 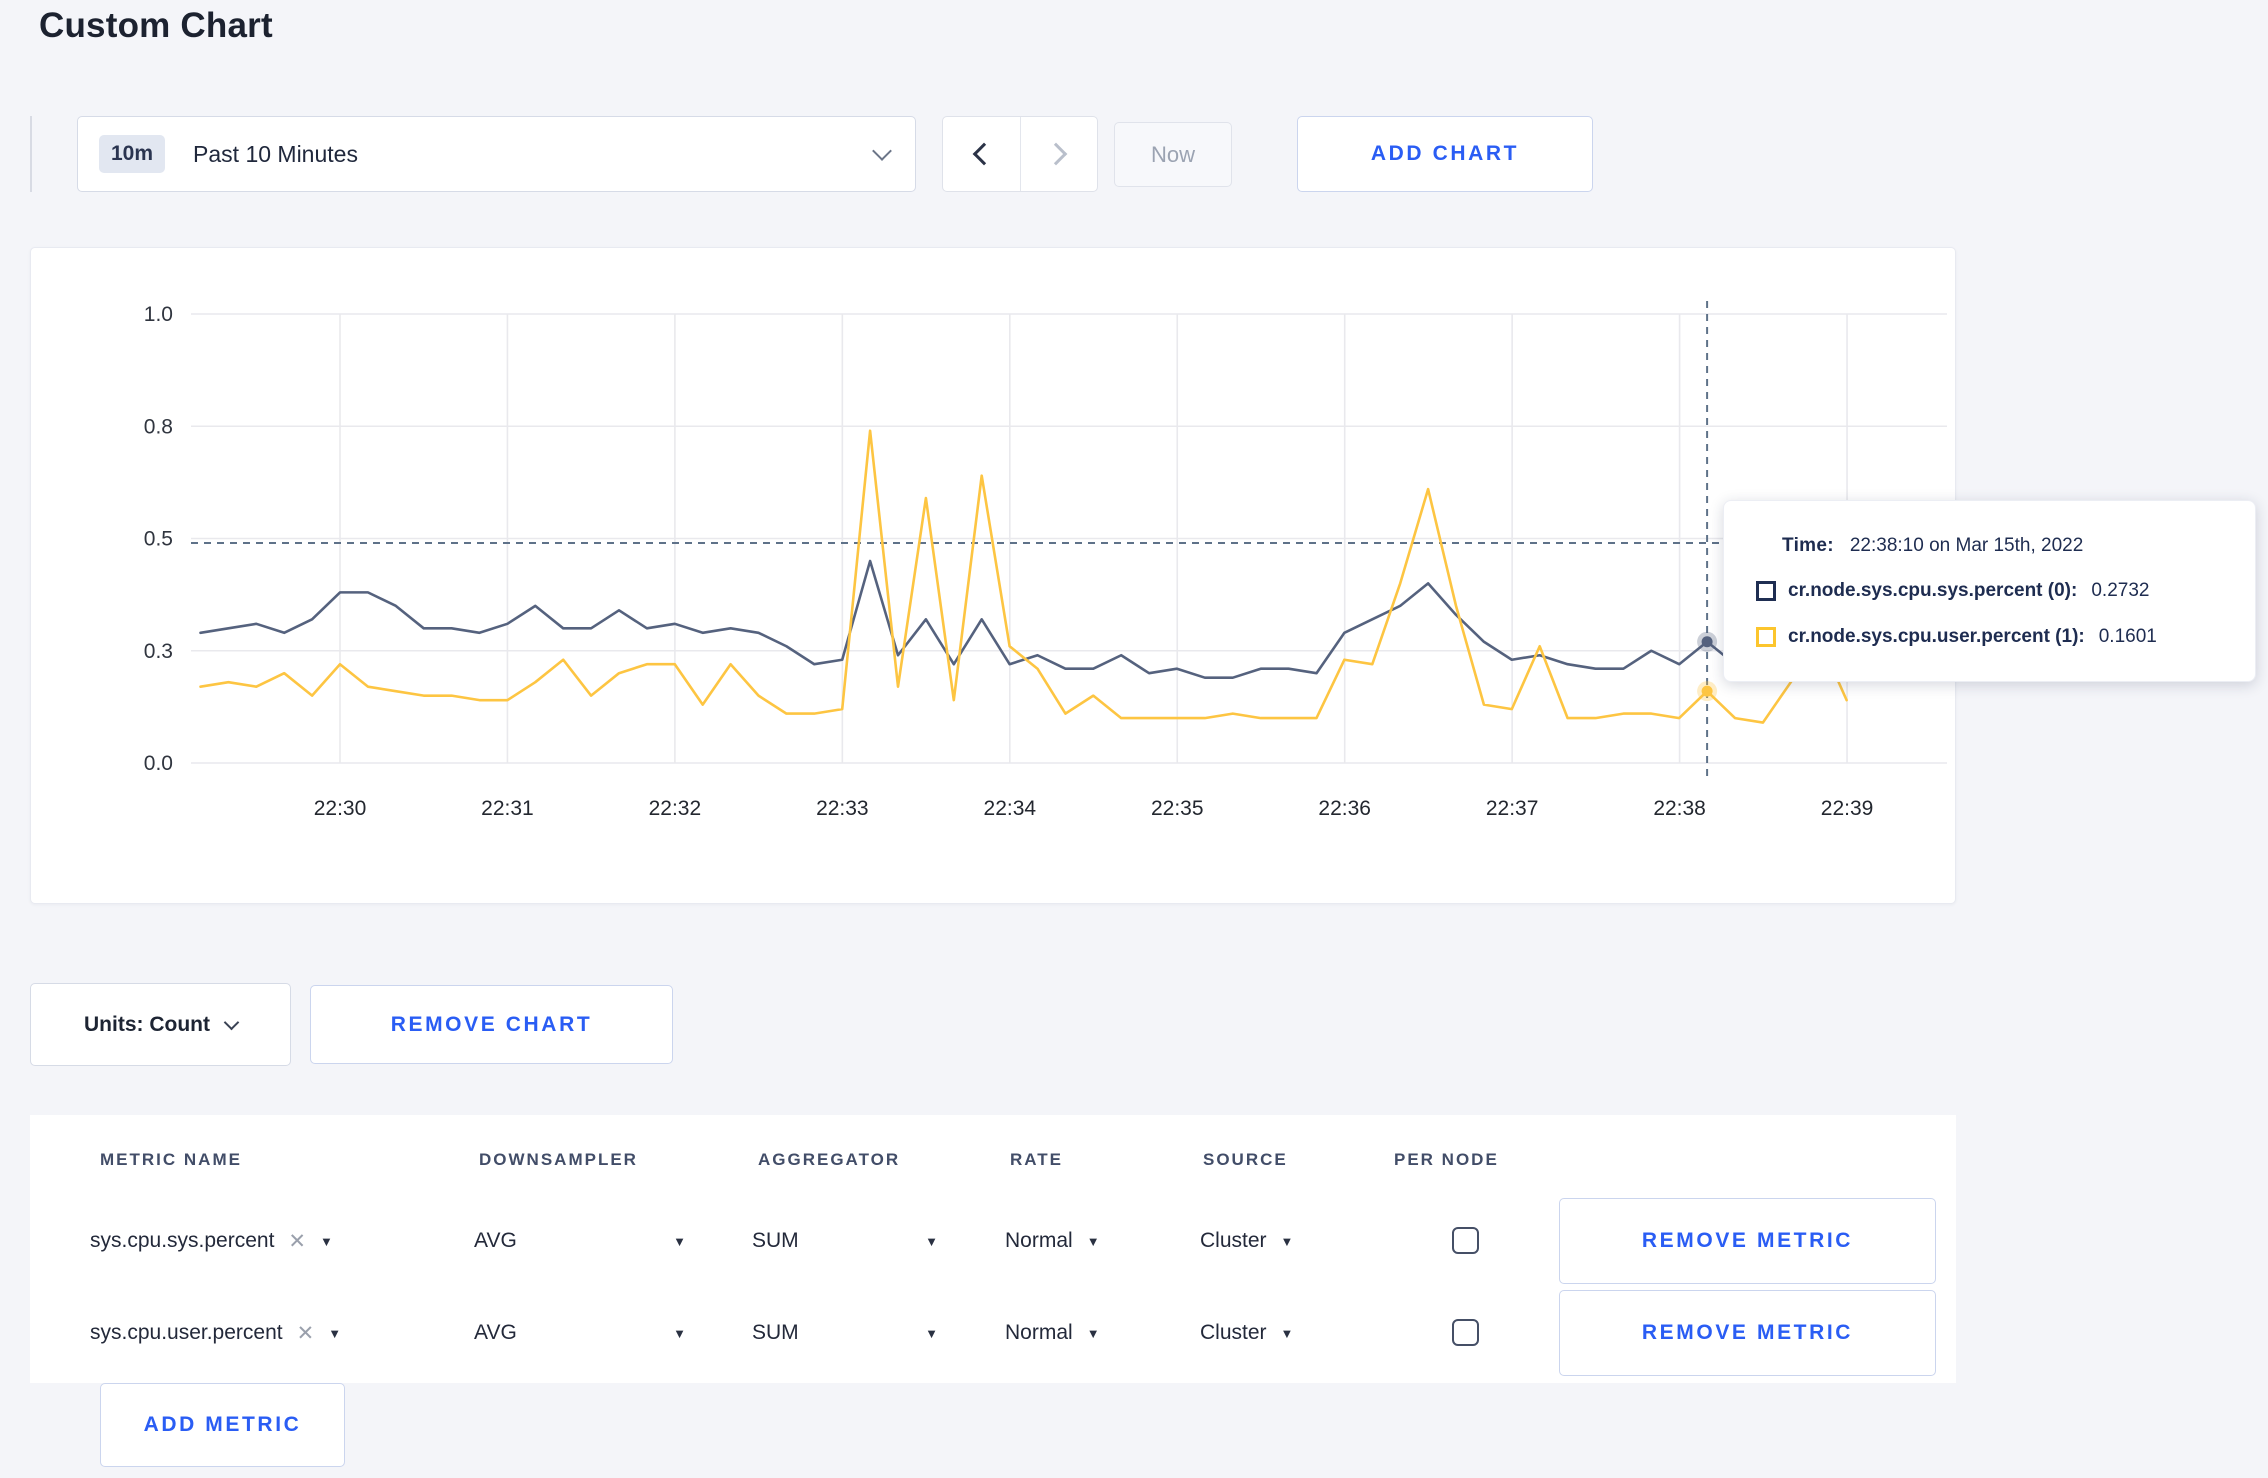 I want to click on svg-text: 22:30, so click(x=340, y=808).